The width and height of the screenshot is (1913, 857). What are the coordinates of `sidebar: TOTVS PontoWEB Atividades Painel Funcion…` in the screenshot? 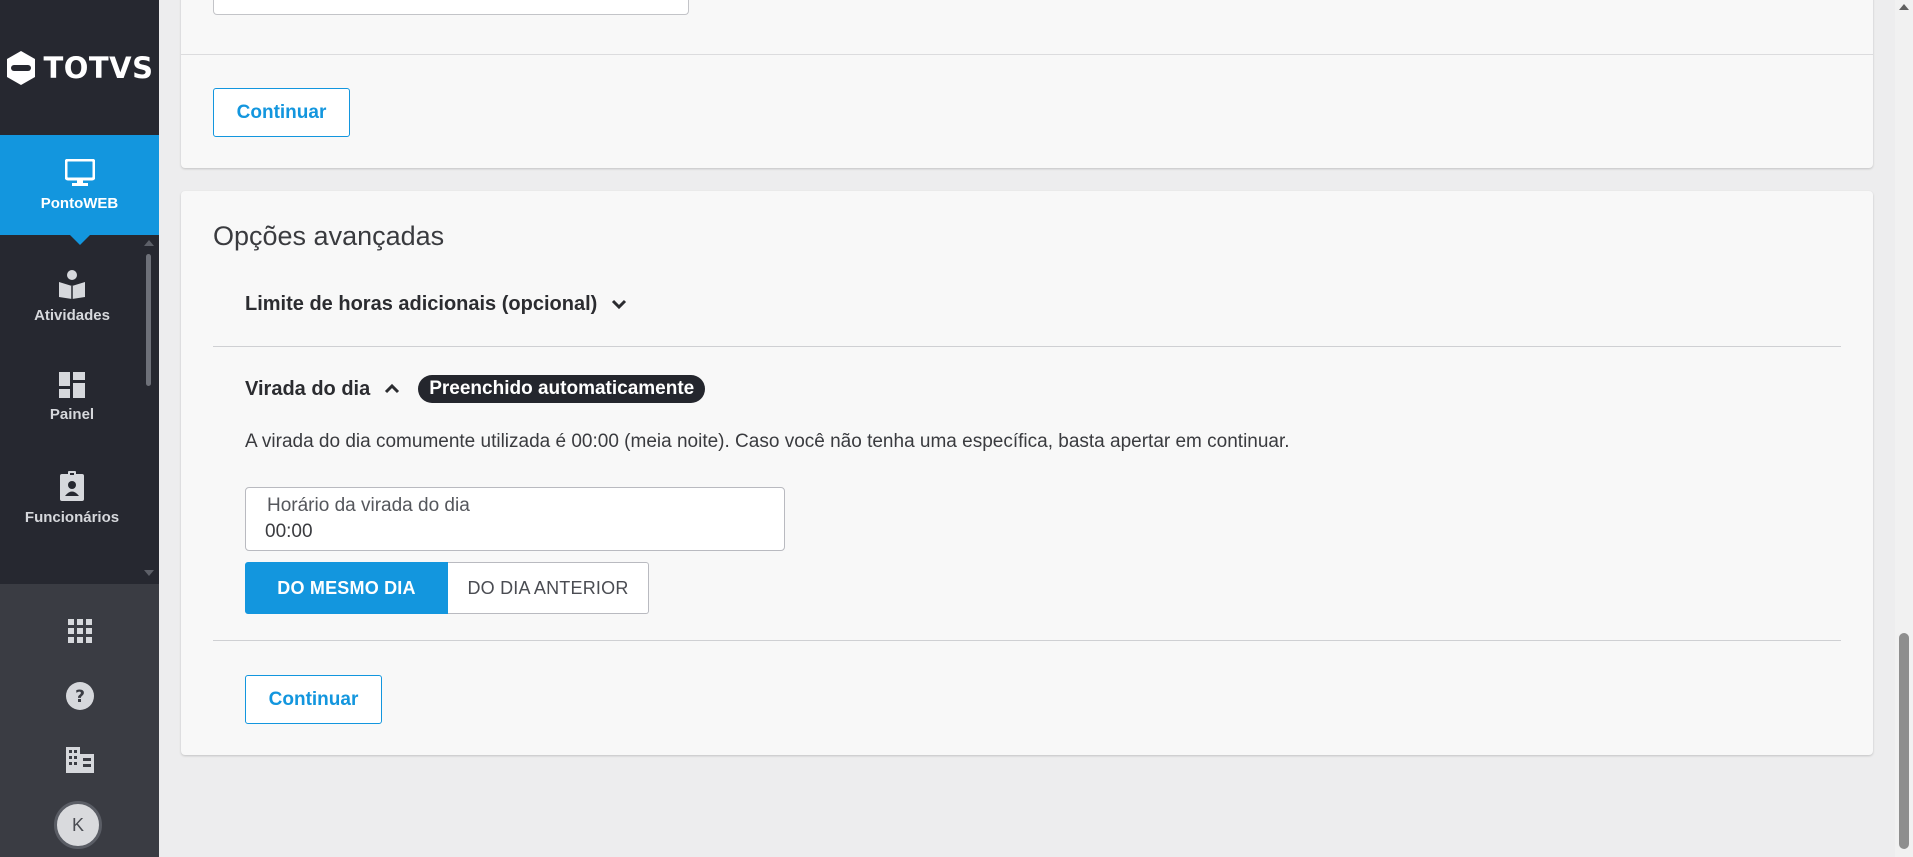 It's located at (79, 428).